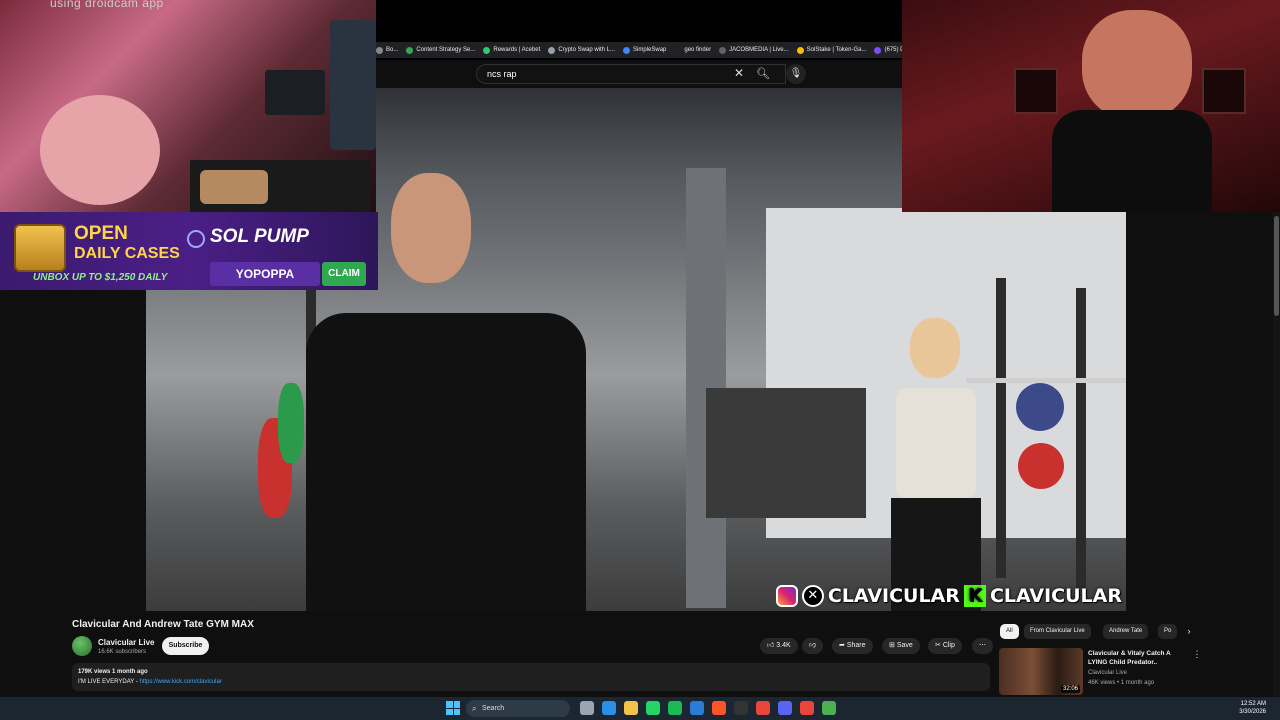 This screenshot has width=1280, height=720. What do you see at coordinates (126, 642) in the screenshot?
I see `channel-name: Clavicular Live` at bounding box center [126, 642].